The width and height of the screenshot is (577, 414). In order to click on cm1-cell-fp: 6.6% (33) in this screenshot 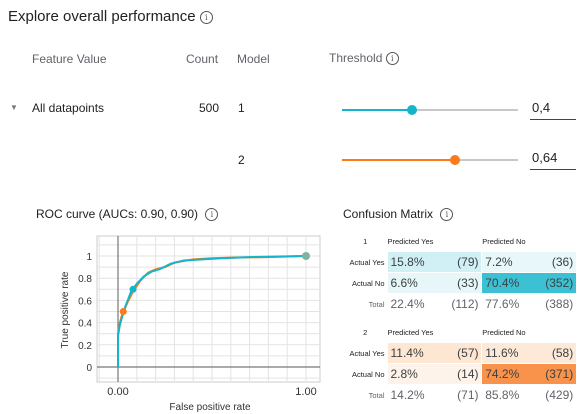, I will do `click(434, 283)`.